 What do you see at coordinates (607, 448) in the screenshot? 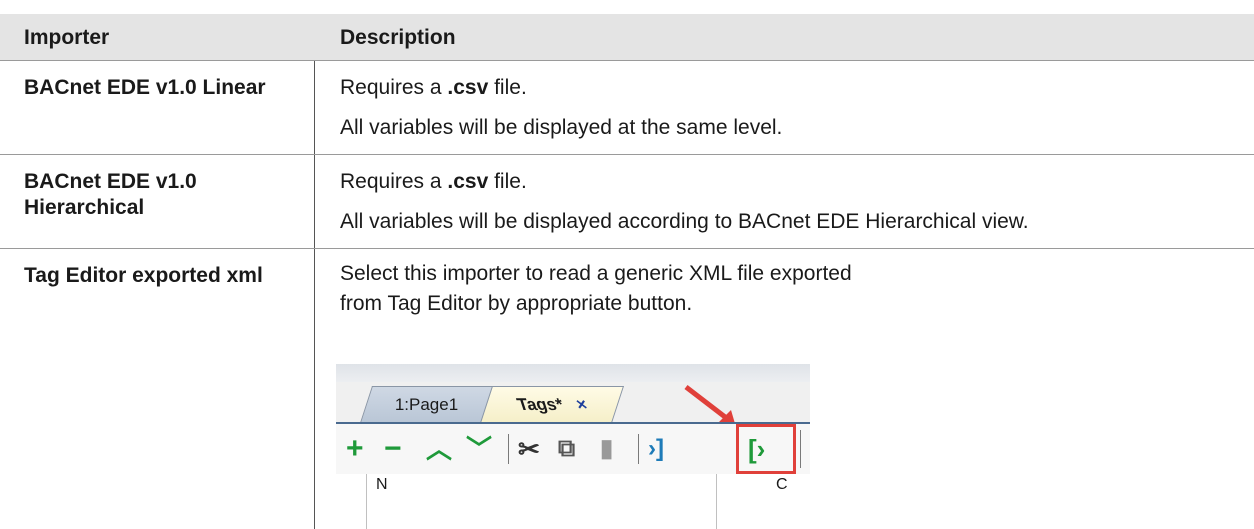
I see `paste-icon: ▮` at bounding box center [607, 448].